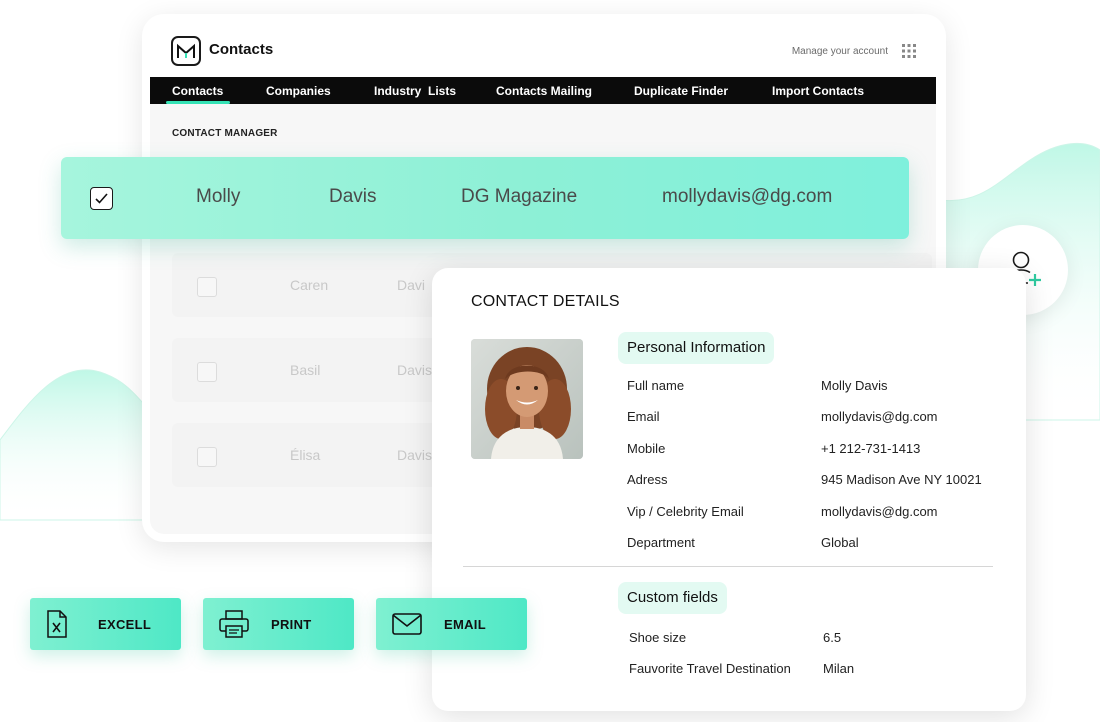  Describe the element at coordinates (643, 416) in the screenshot. I see `field-label-email: Email` at that location.